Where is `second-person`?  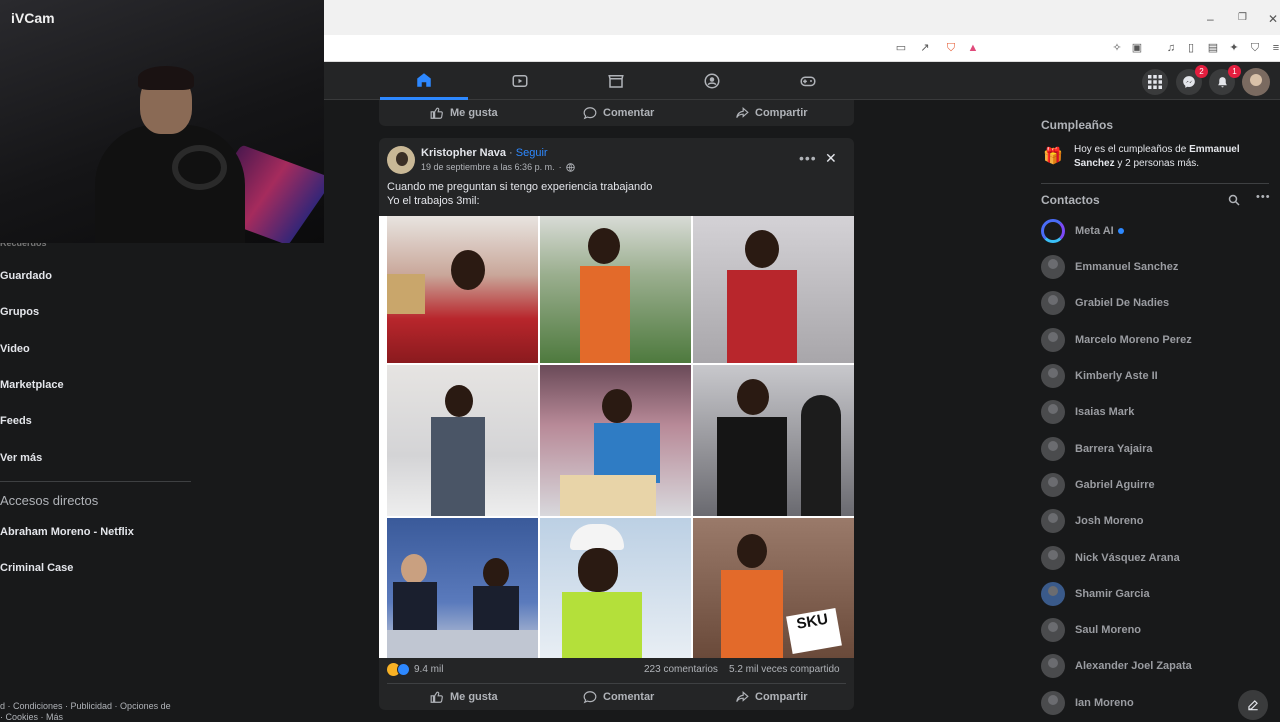
second-person is located at coordinates (821, 455).